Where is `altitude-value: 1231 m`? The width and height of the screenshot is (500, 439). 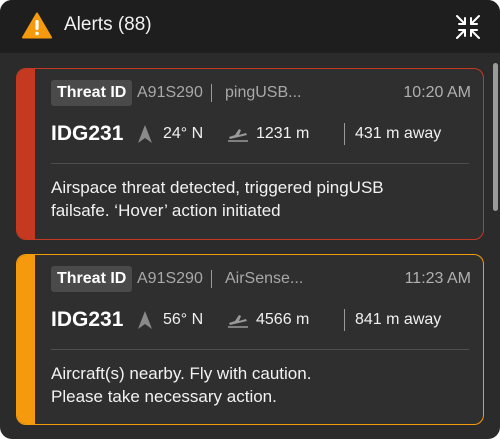
altitude-value: 1231 m is located at coordinates (283, 133).